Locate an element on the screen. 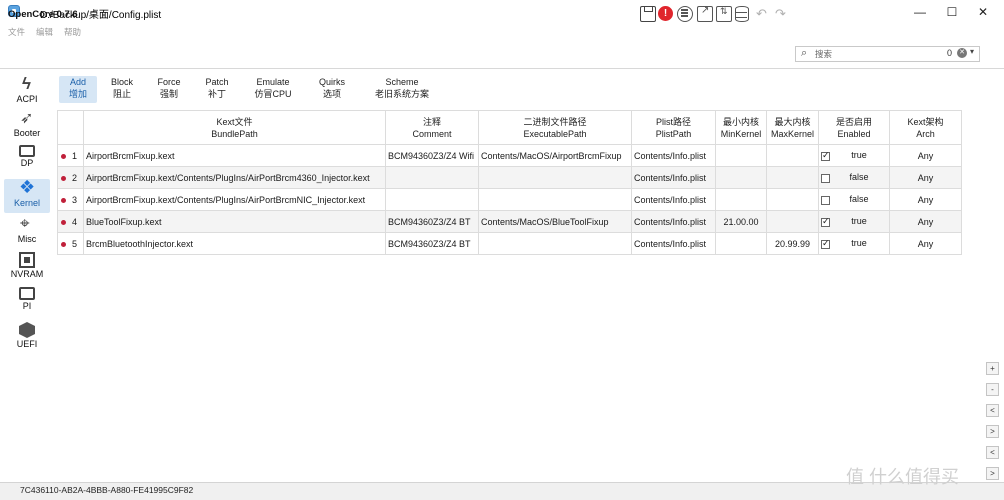 The width and height of the screenshot is (1004, 500). column-header-index is located at coordinates (70, 127).